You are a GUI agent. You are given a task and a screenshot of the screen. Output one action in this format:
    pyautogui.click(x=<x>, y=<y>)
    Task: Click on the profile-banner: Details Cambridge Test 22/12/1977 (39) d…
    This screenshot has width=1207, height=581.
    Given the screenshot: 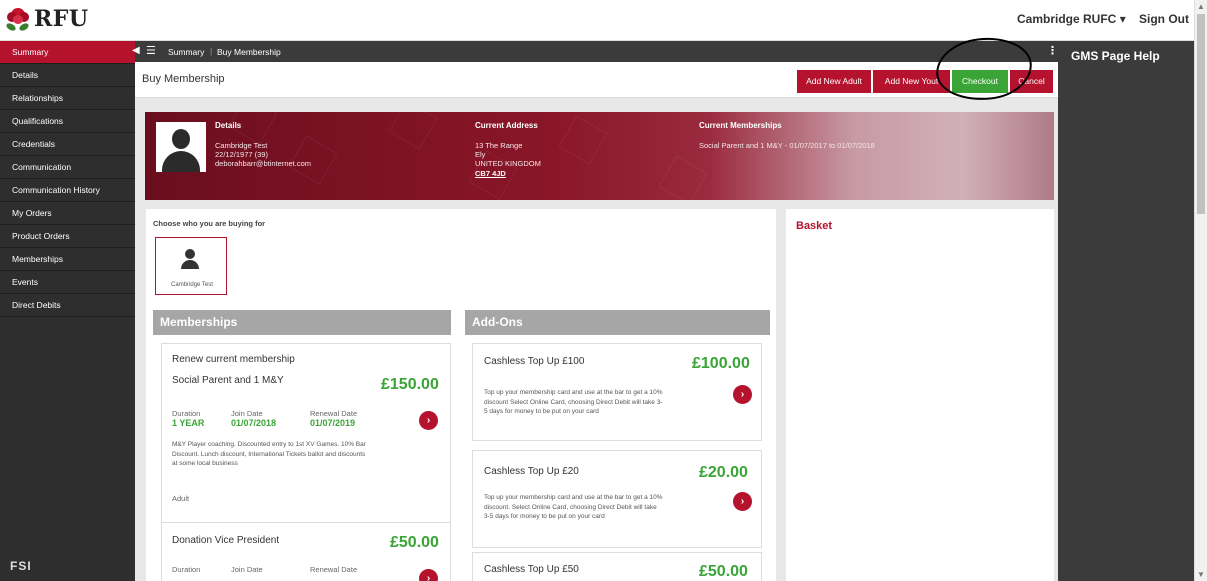 What is the action you would take?
    pyautogui.click(x=599, y=156)
    